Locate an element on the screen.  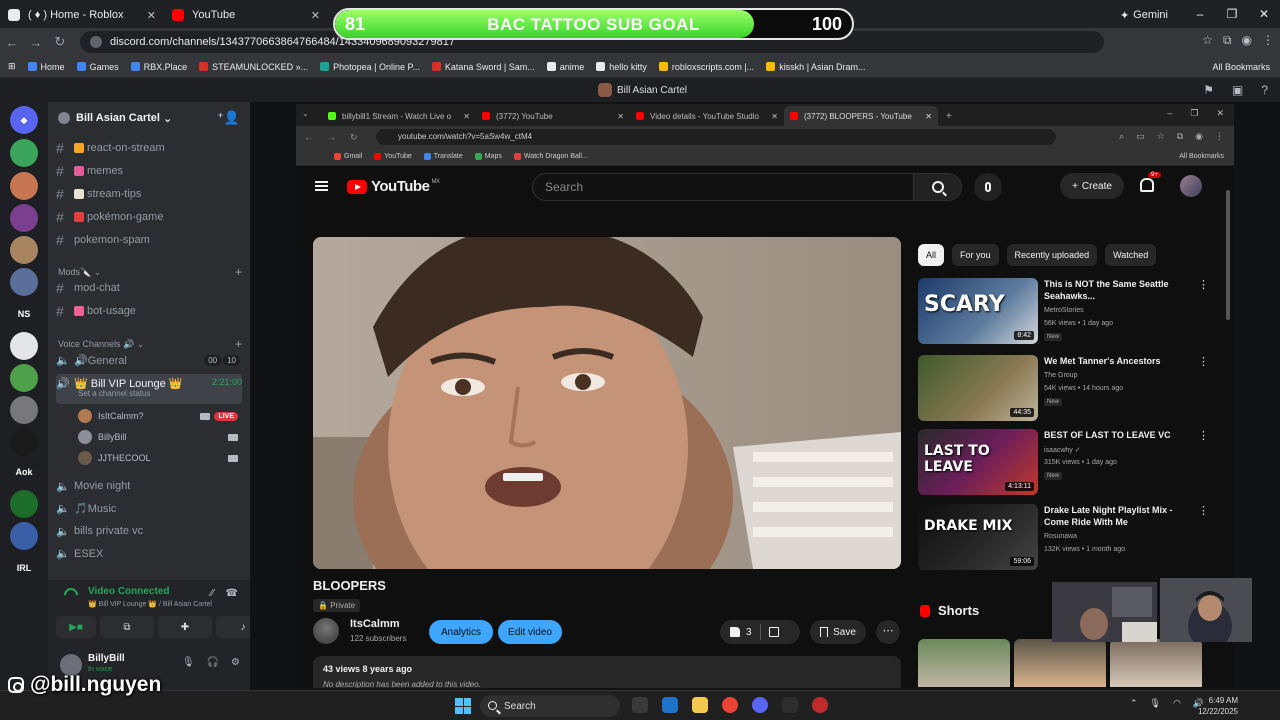
app-icon is located at coordinates (790, 705).